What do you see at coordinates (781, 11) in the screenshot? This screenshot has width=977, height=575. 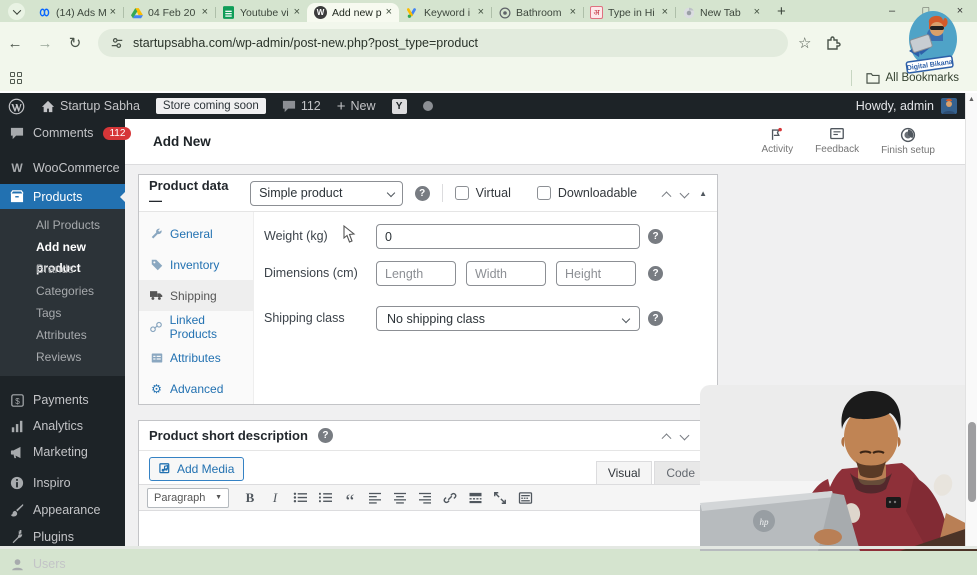 I see `new-tab-button: +` at bounding box center [781, 11].